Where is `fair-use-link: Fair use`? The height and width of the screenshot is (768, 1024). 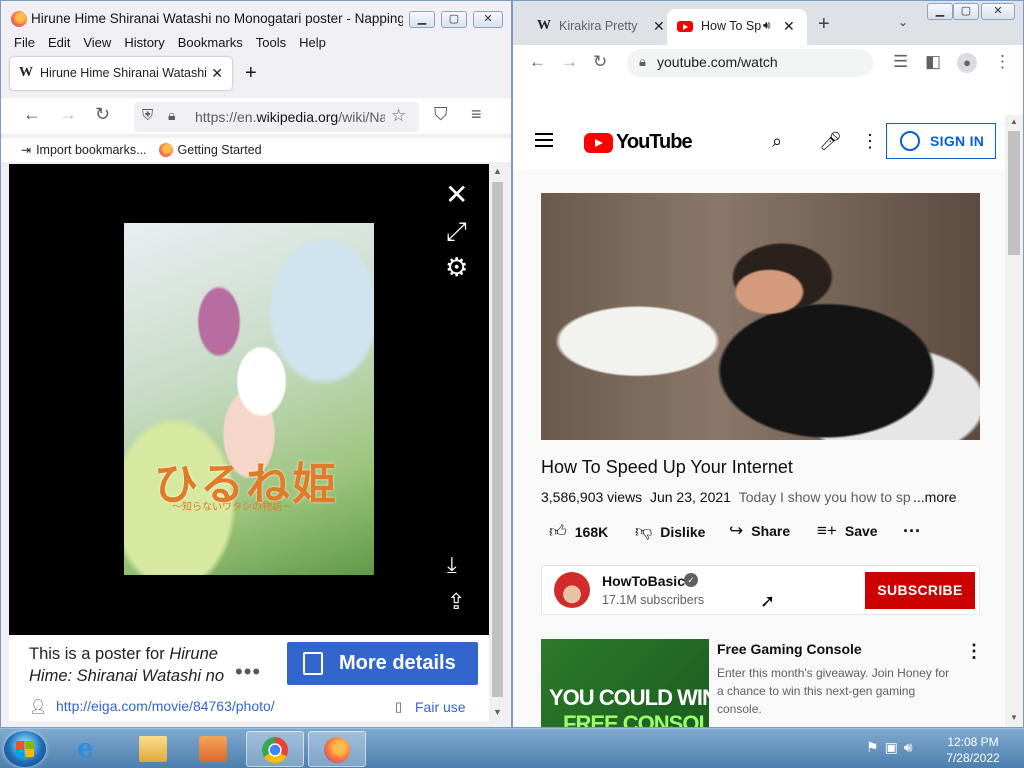 fair-use-link: Fair use is located at coordinates (440, 707).